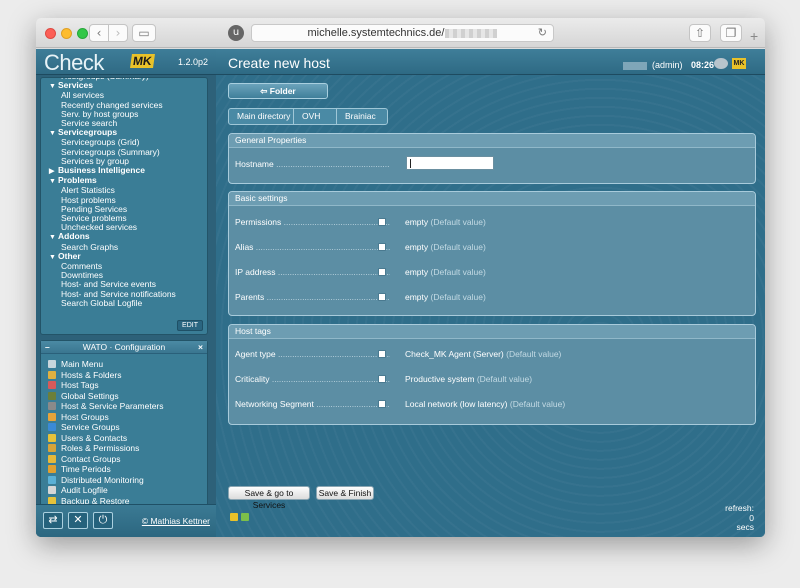  What do you see at coordinates (52, 395) in the screenshot?
I see `global-settings-icon` at bounding box center [52, 395].